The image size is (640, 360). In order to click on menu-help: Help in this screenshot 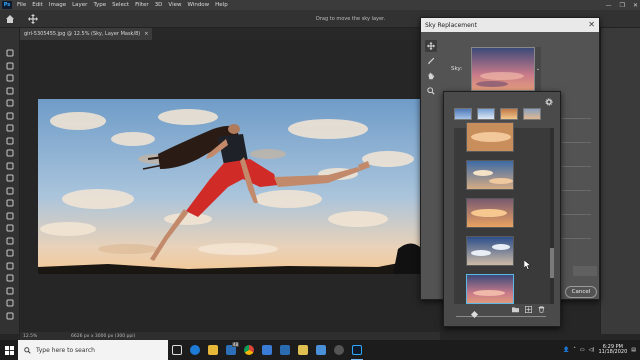, I will do `click(221, 5)`.